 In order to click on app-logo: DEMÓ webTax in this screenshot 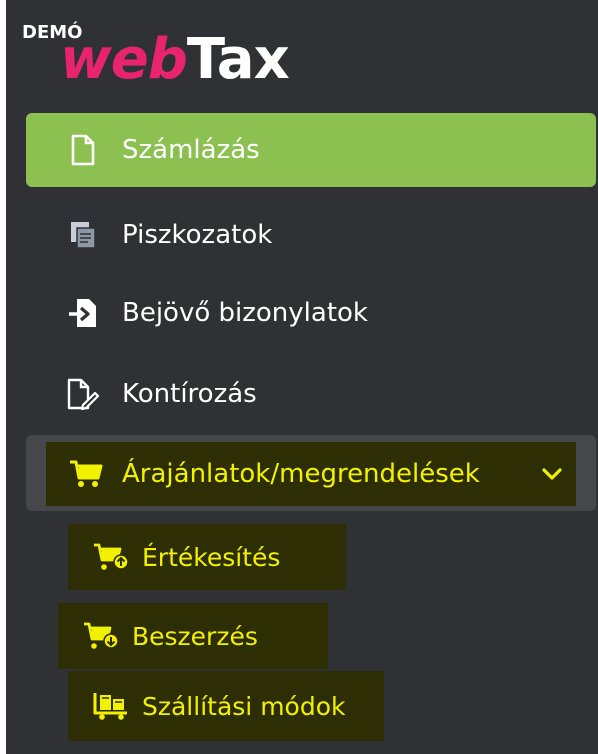, I will do `click(172, 57)`.